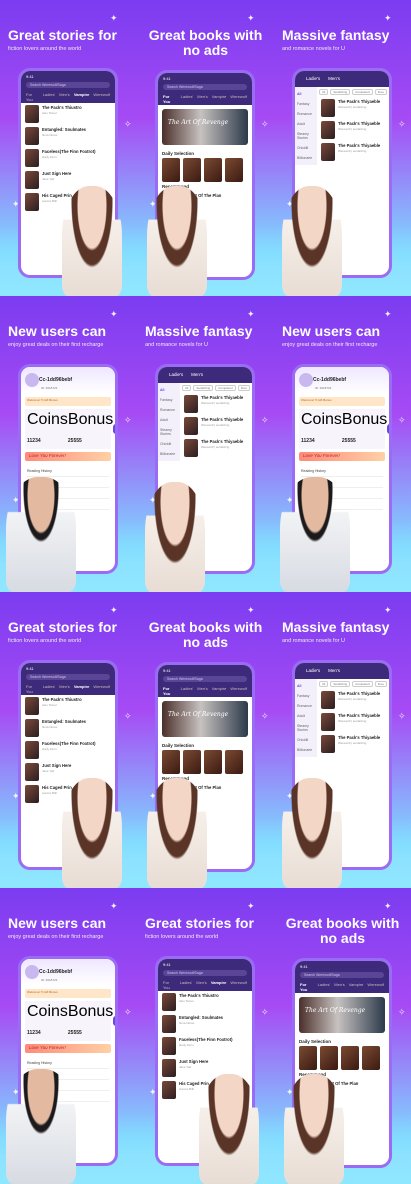 The image size is (411, 1184). I want to click on category-item: All, so click(169, 390).